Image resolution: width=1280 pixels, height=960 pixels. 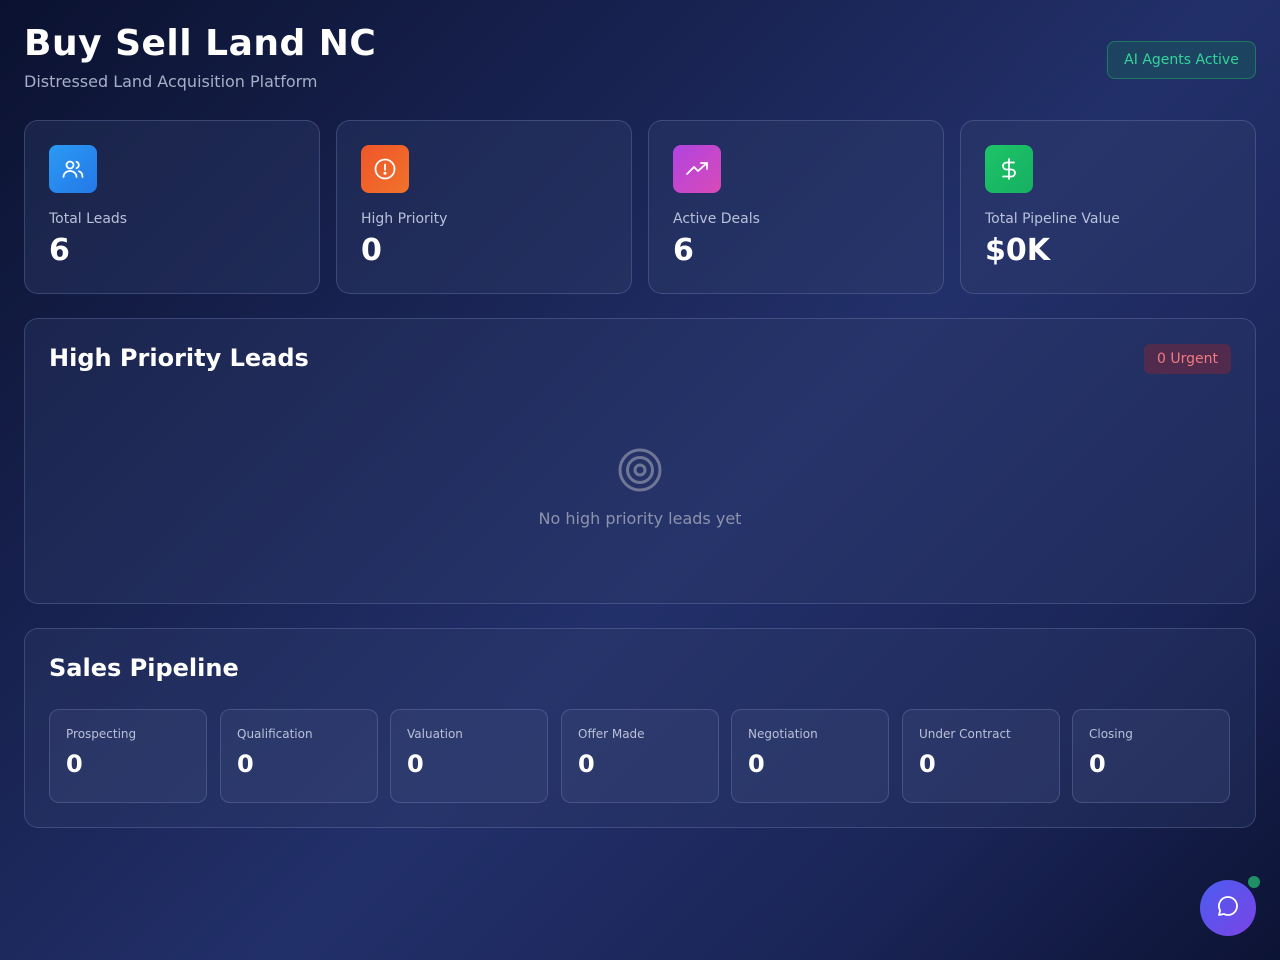 What do you see at coordinates (981, 756) in the screenshot?
I see `pipeline-stage-under-contract: Under Contract 0` at bounding box center [981, 756].